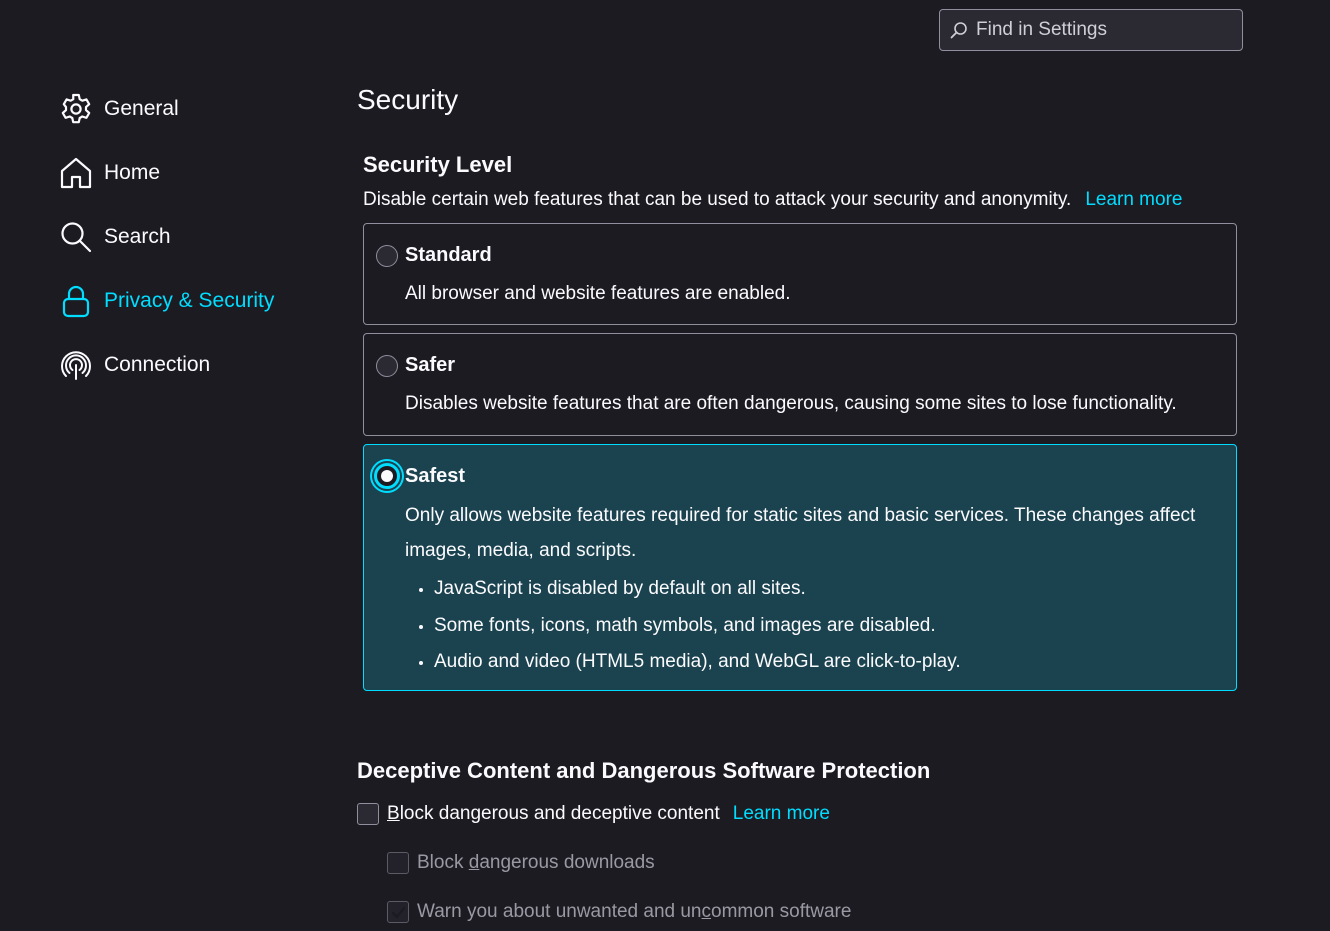 This screenshot has height=931, width=1330. What do you see at coordinates (387, 476) in the screenshot?
I see `safest-radio` at bounding box center [387, 476].